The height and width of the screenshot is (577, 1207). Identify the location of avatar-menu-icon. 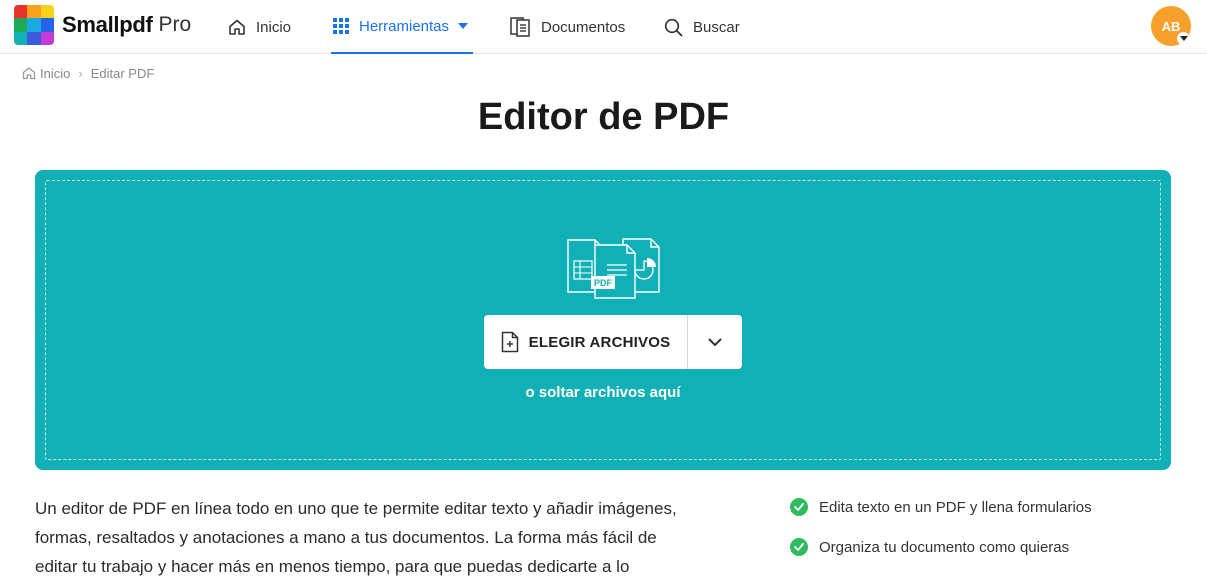
(1183, 38).